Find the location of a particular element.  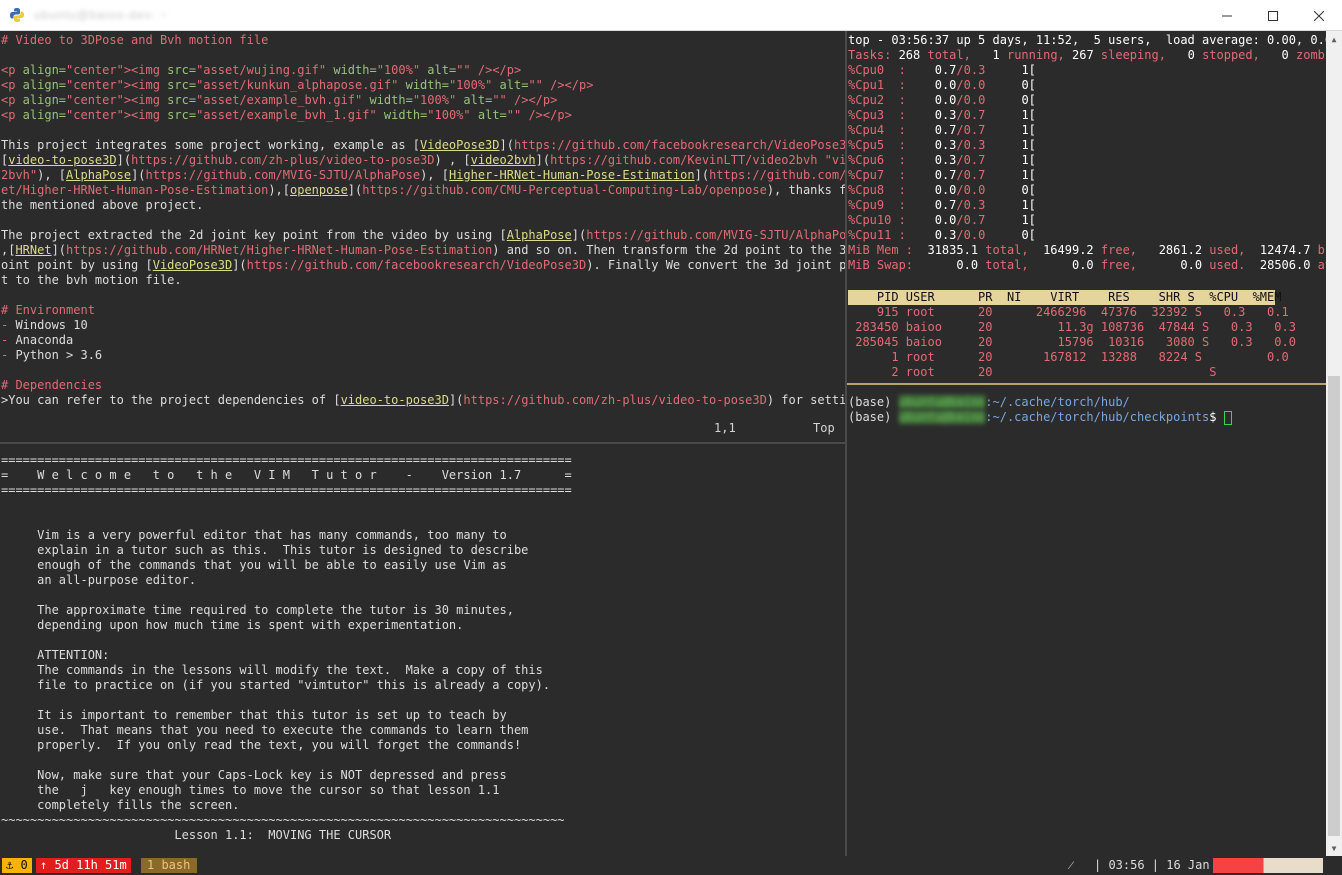

python-icon is located at coordinates (17, 15).